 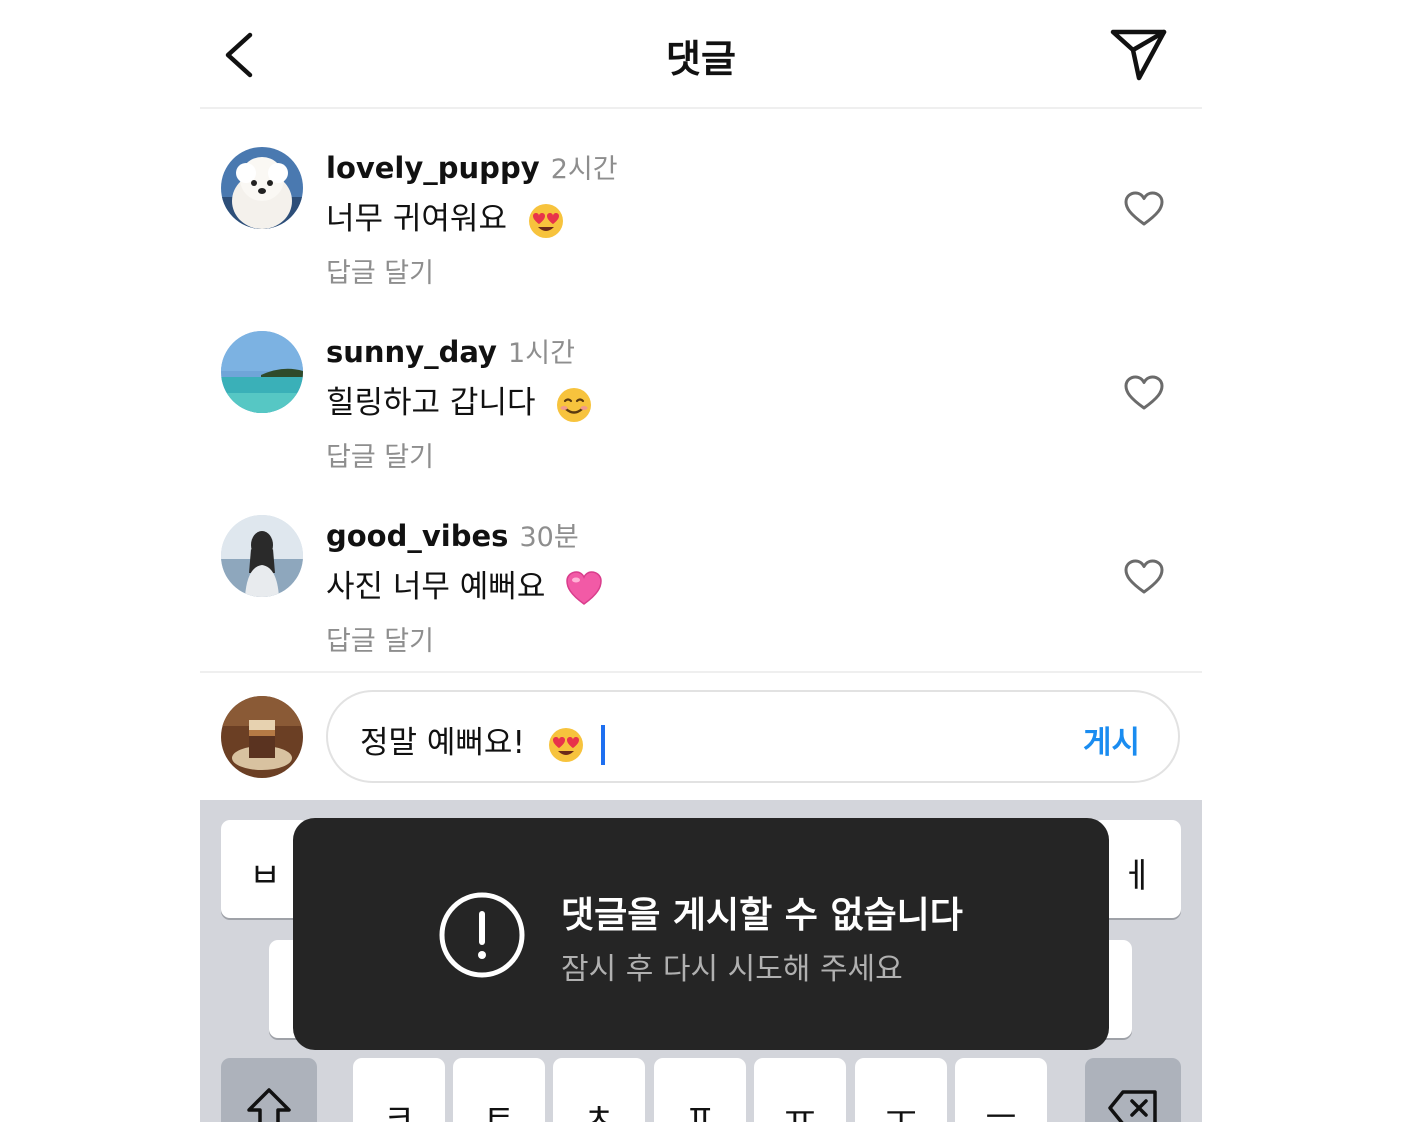 I want to click on shift-arrow-icon, so click(x=269, y=1105).